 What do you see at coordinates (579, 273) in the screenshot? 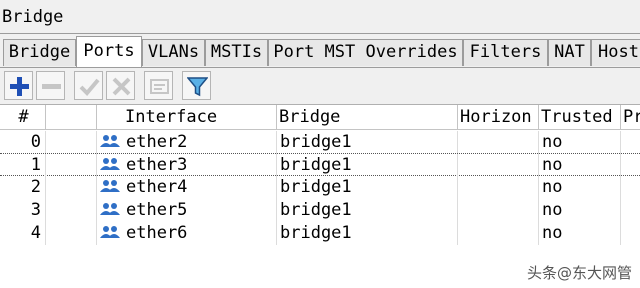
I see `watermark: 头条@东大网管` at bounding box center [579, 273].